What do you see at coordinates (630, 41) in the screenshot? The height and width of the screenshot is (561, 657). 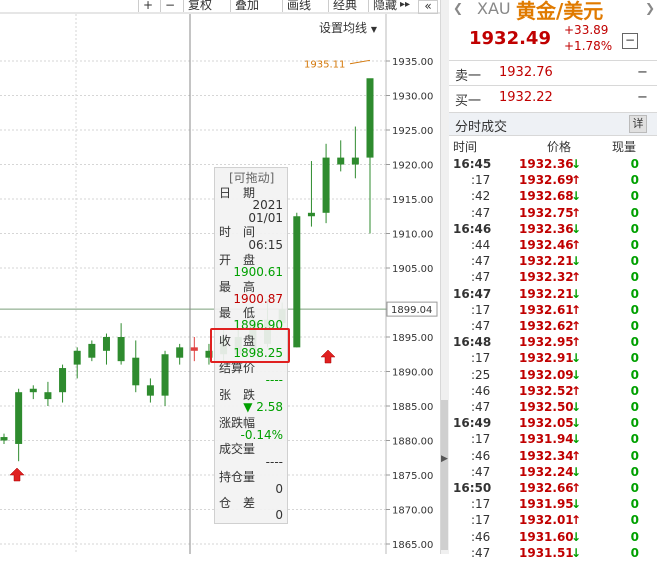 I see `collapse-quote-button: −` at bounding box center [630, 41].